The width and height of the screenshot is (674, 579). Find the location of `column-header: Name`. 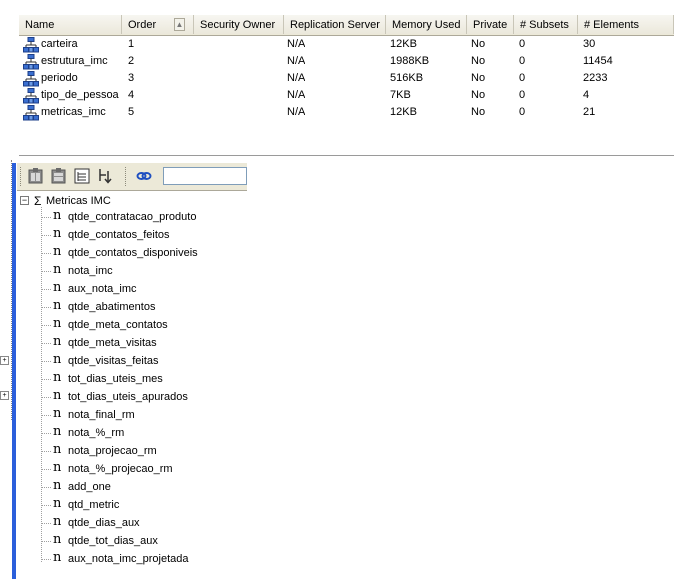

column-header: Name is located at coordinates (70, 24).